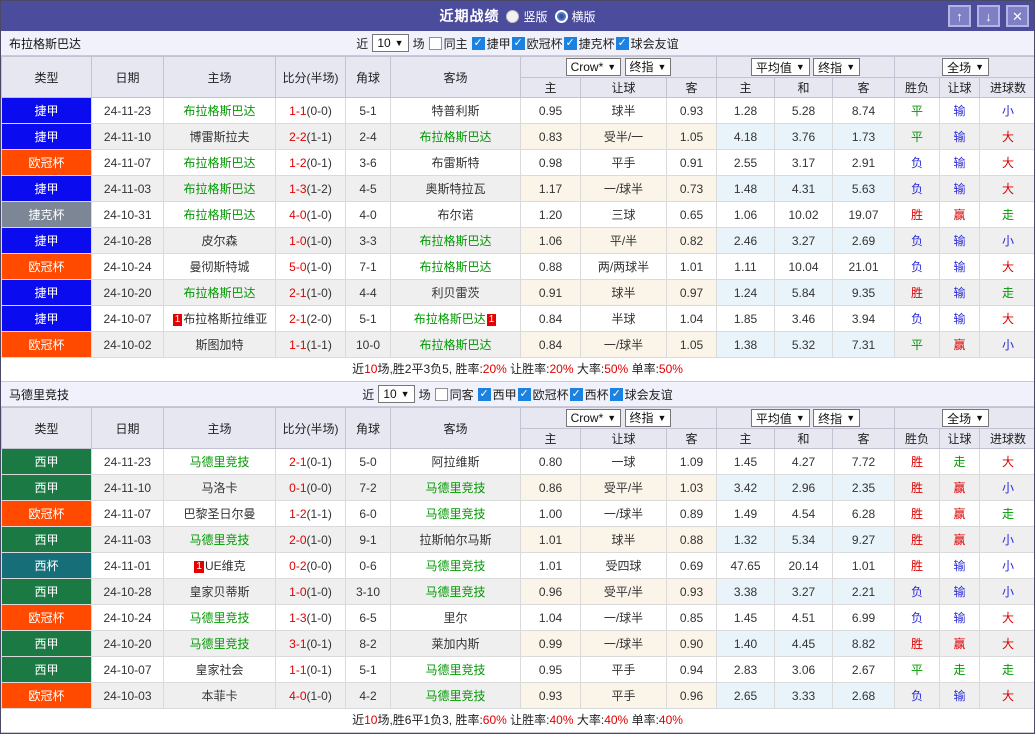 The image size is (1035, 734). I want to click on radio-unselected-icon, so click(561, 16).